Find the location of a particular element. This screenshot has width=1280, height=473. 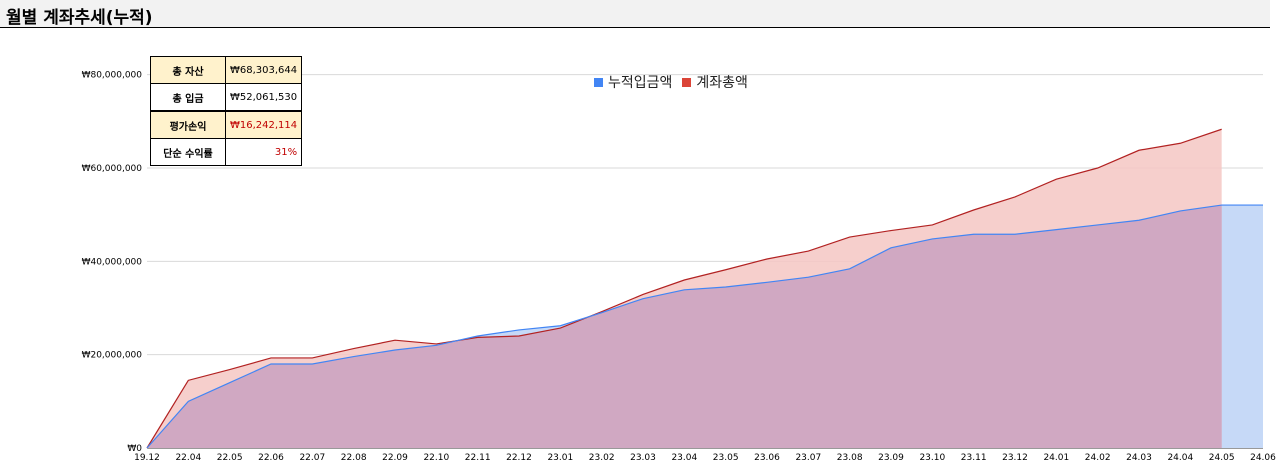

x-tick-label: 24.06 is located at coordinates (1263, 458).